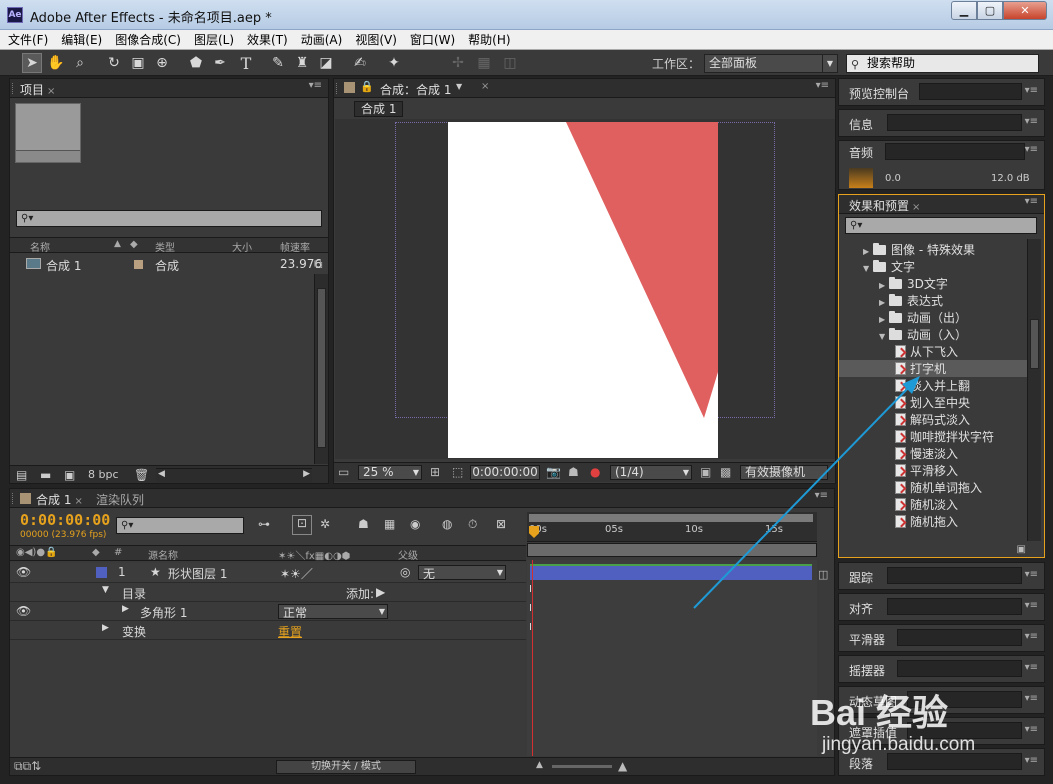 Image resolution: width=1053 pixels, height=784 pixels. I want to click on camera-select: 有效摄像机, so click(784, 472).